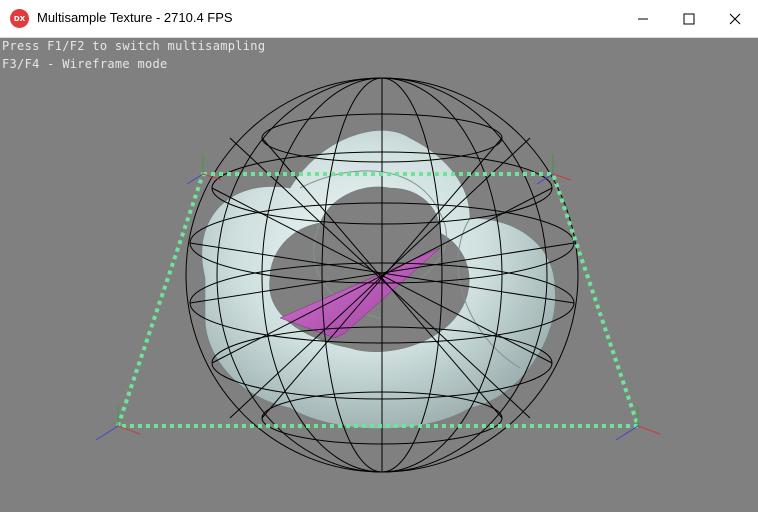 This screenshot has width=758, height=512. I want to click on maximize-icon, so click(689, 19).